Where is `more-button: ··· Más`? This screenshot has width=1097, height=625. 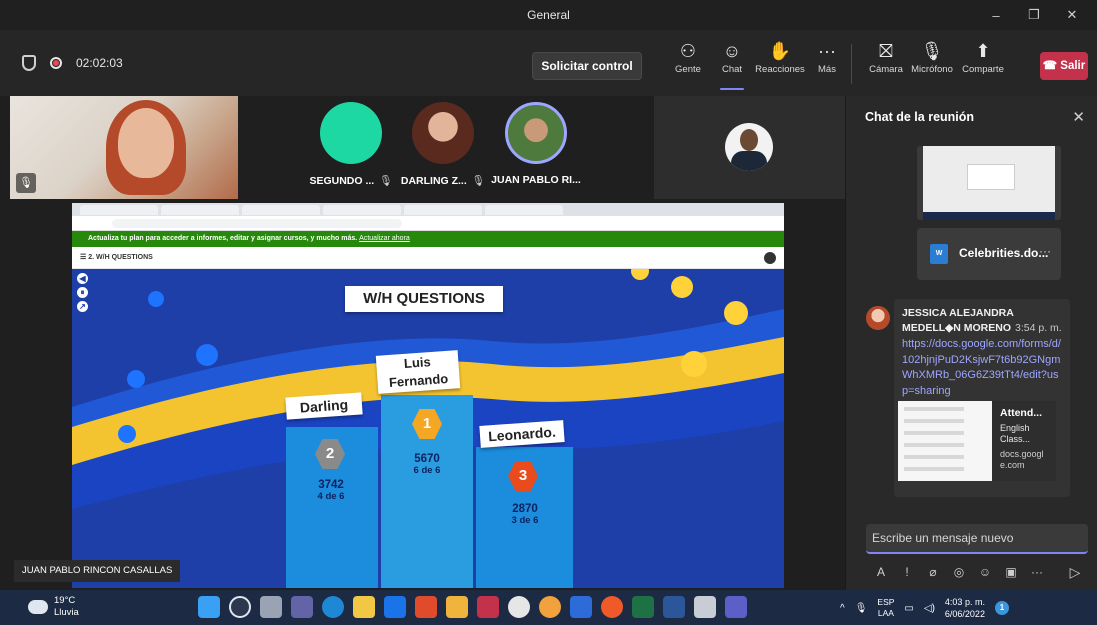
more-button: ··· Más is located at coordinates (827, 63).